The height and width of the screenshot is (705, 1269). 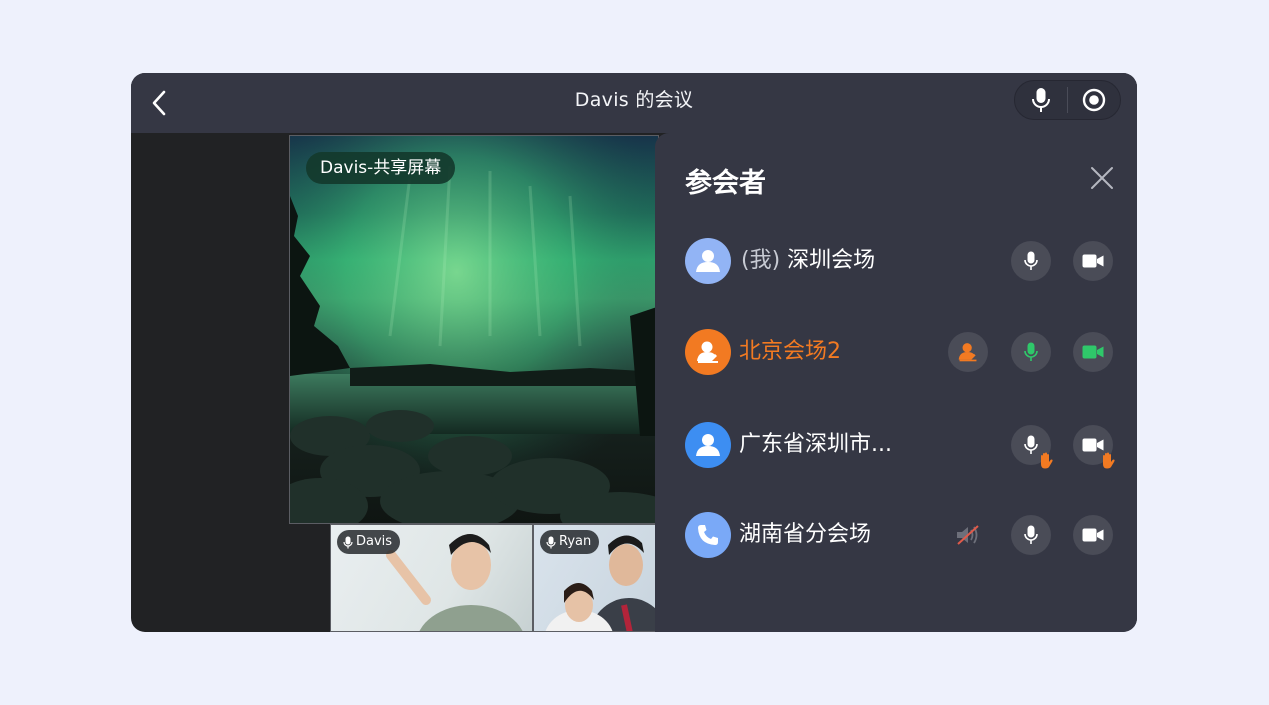 I want to click on close-button, so click(x=1102, y=178).